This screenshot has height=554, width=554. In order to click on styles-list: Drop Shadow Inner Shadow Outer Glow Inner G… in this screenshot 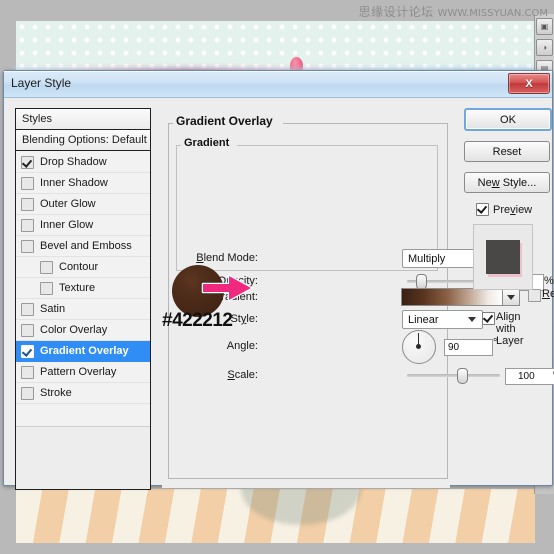, I will do `click(83, 288)`.